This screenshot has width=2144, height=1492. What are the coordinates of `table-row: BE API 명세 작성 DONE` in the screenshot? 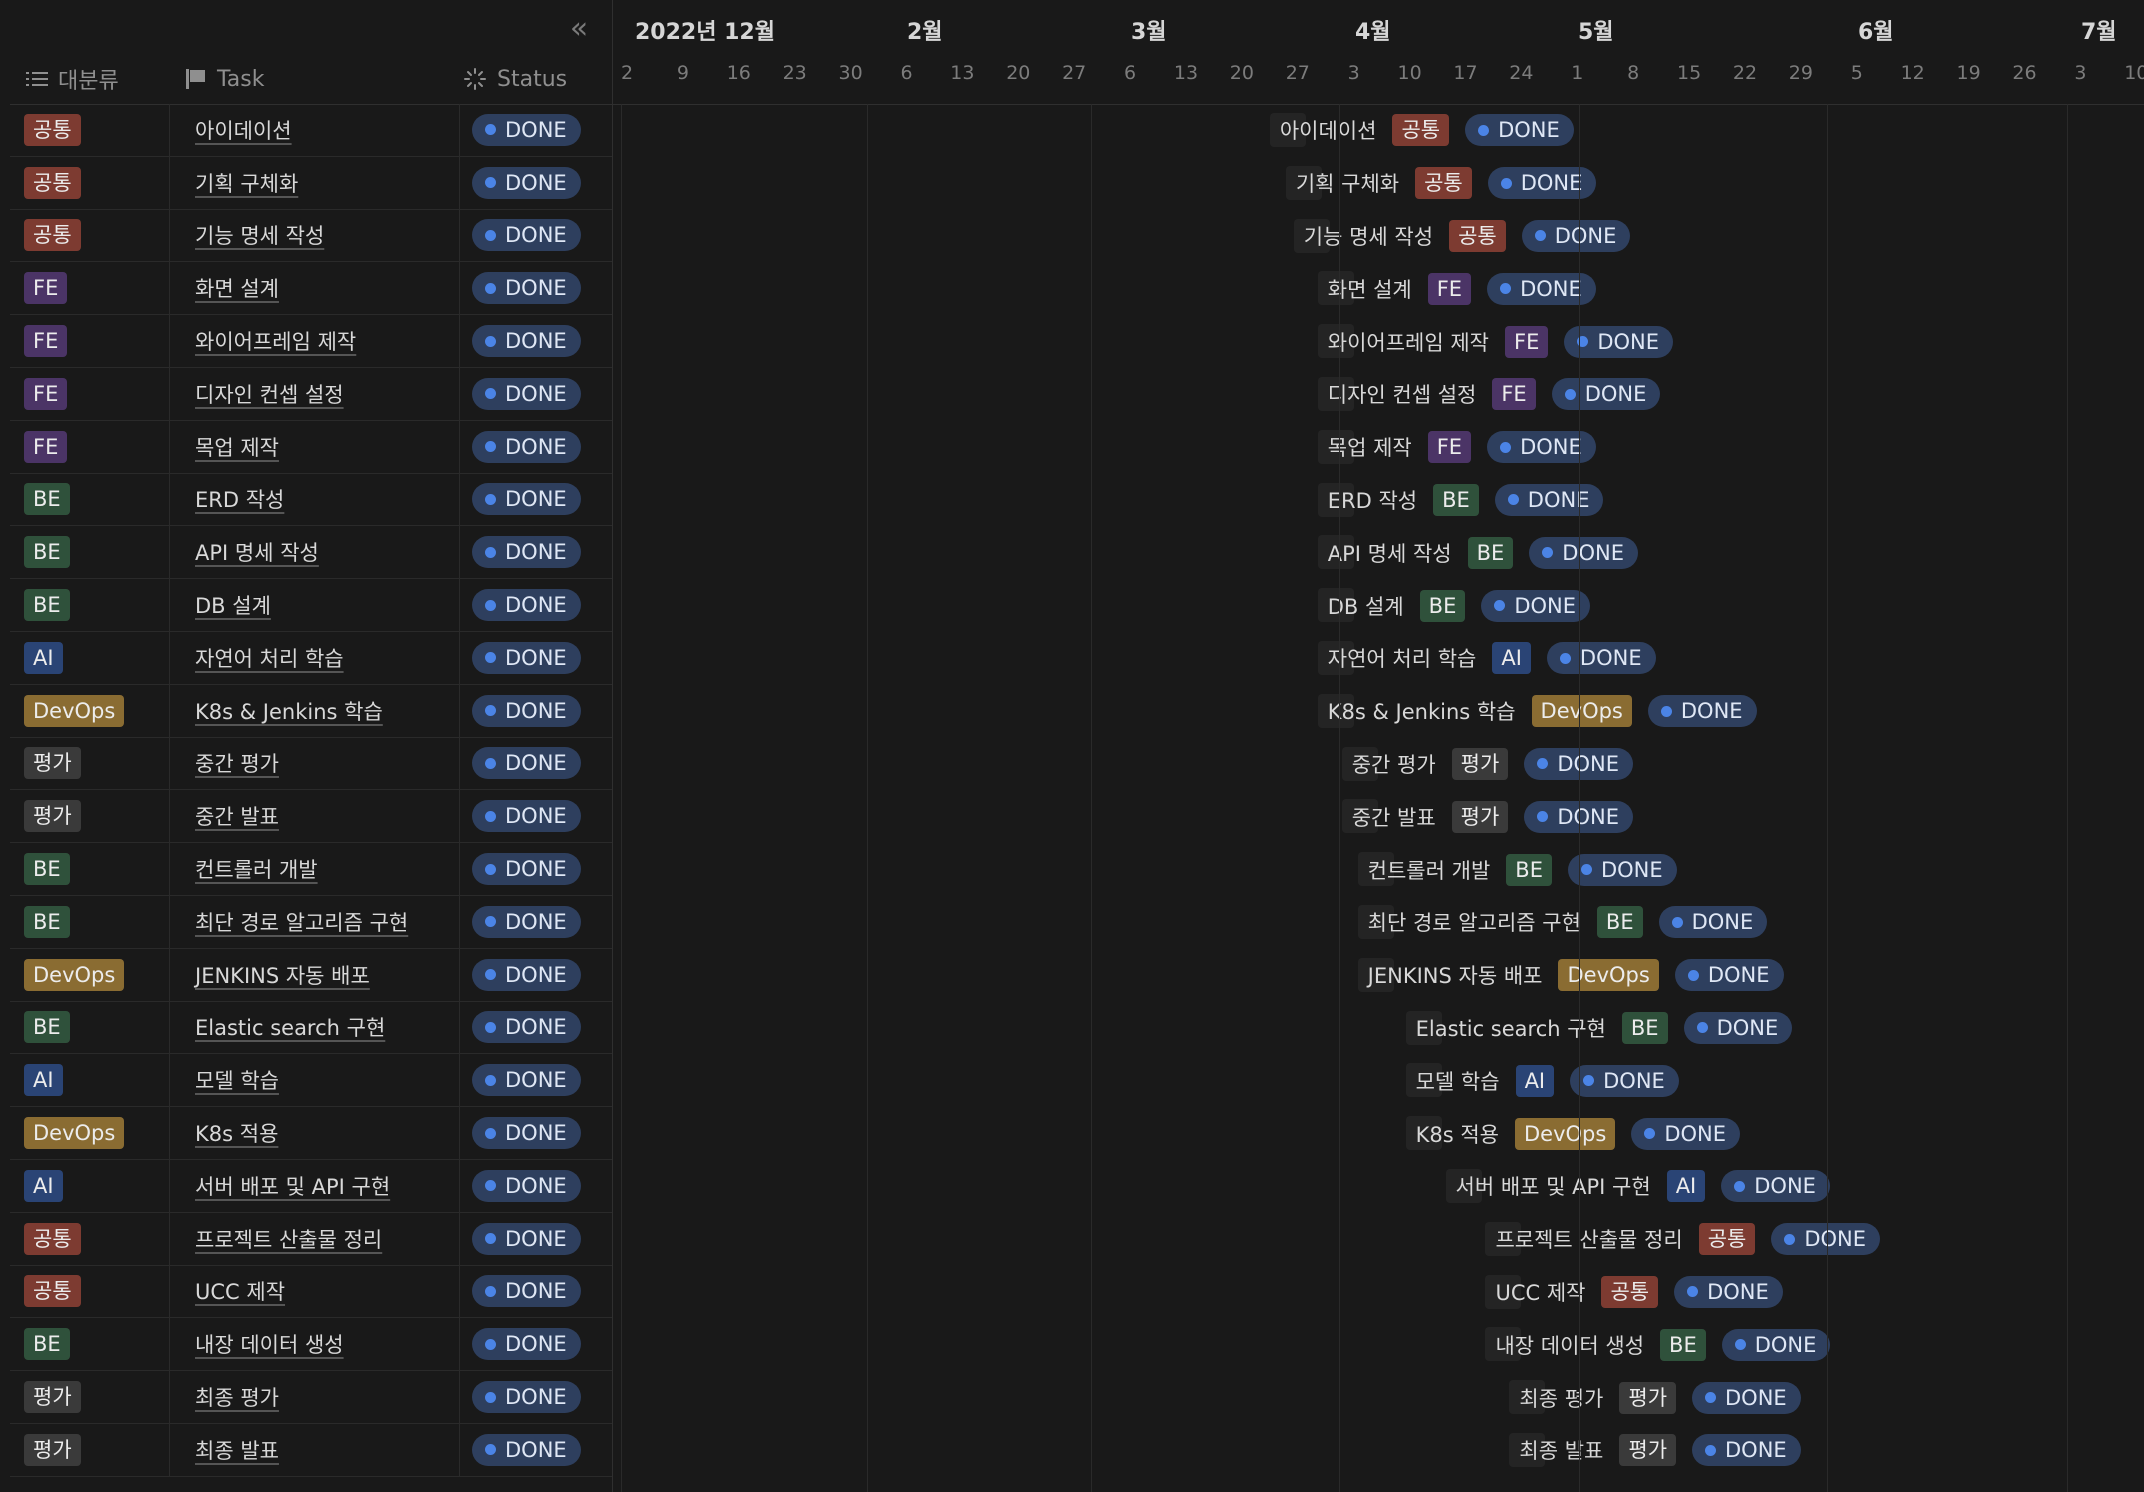 It's located at (311, 553).